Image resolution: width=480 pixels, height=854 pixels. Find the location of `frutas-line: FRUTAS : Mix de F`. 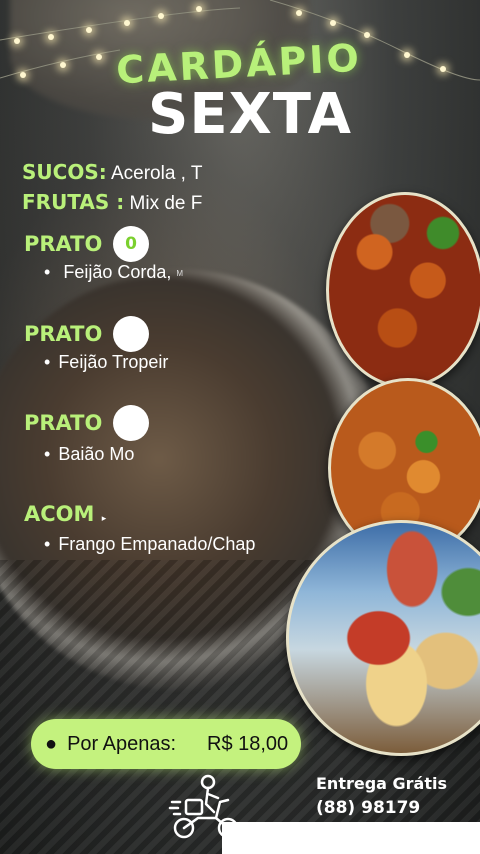

frutas-line: FRUTAS : Mix de F is located at coordinates (112, 202).